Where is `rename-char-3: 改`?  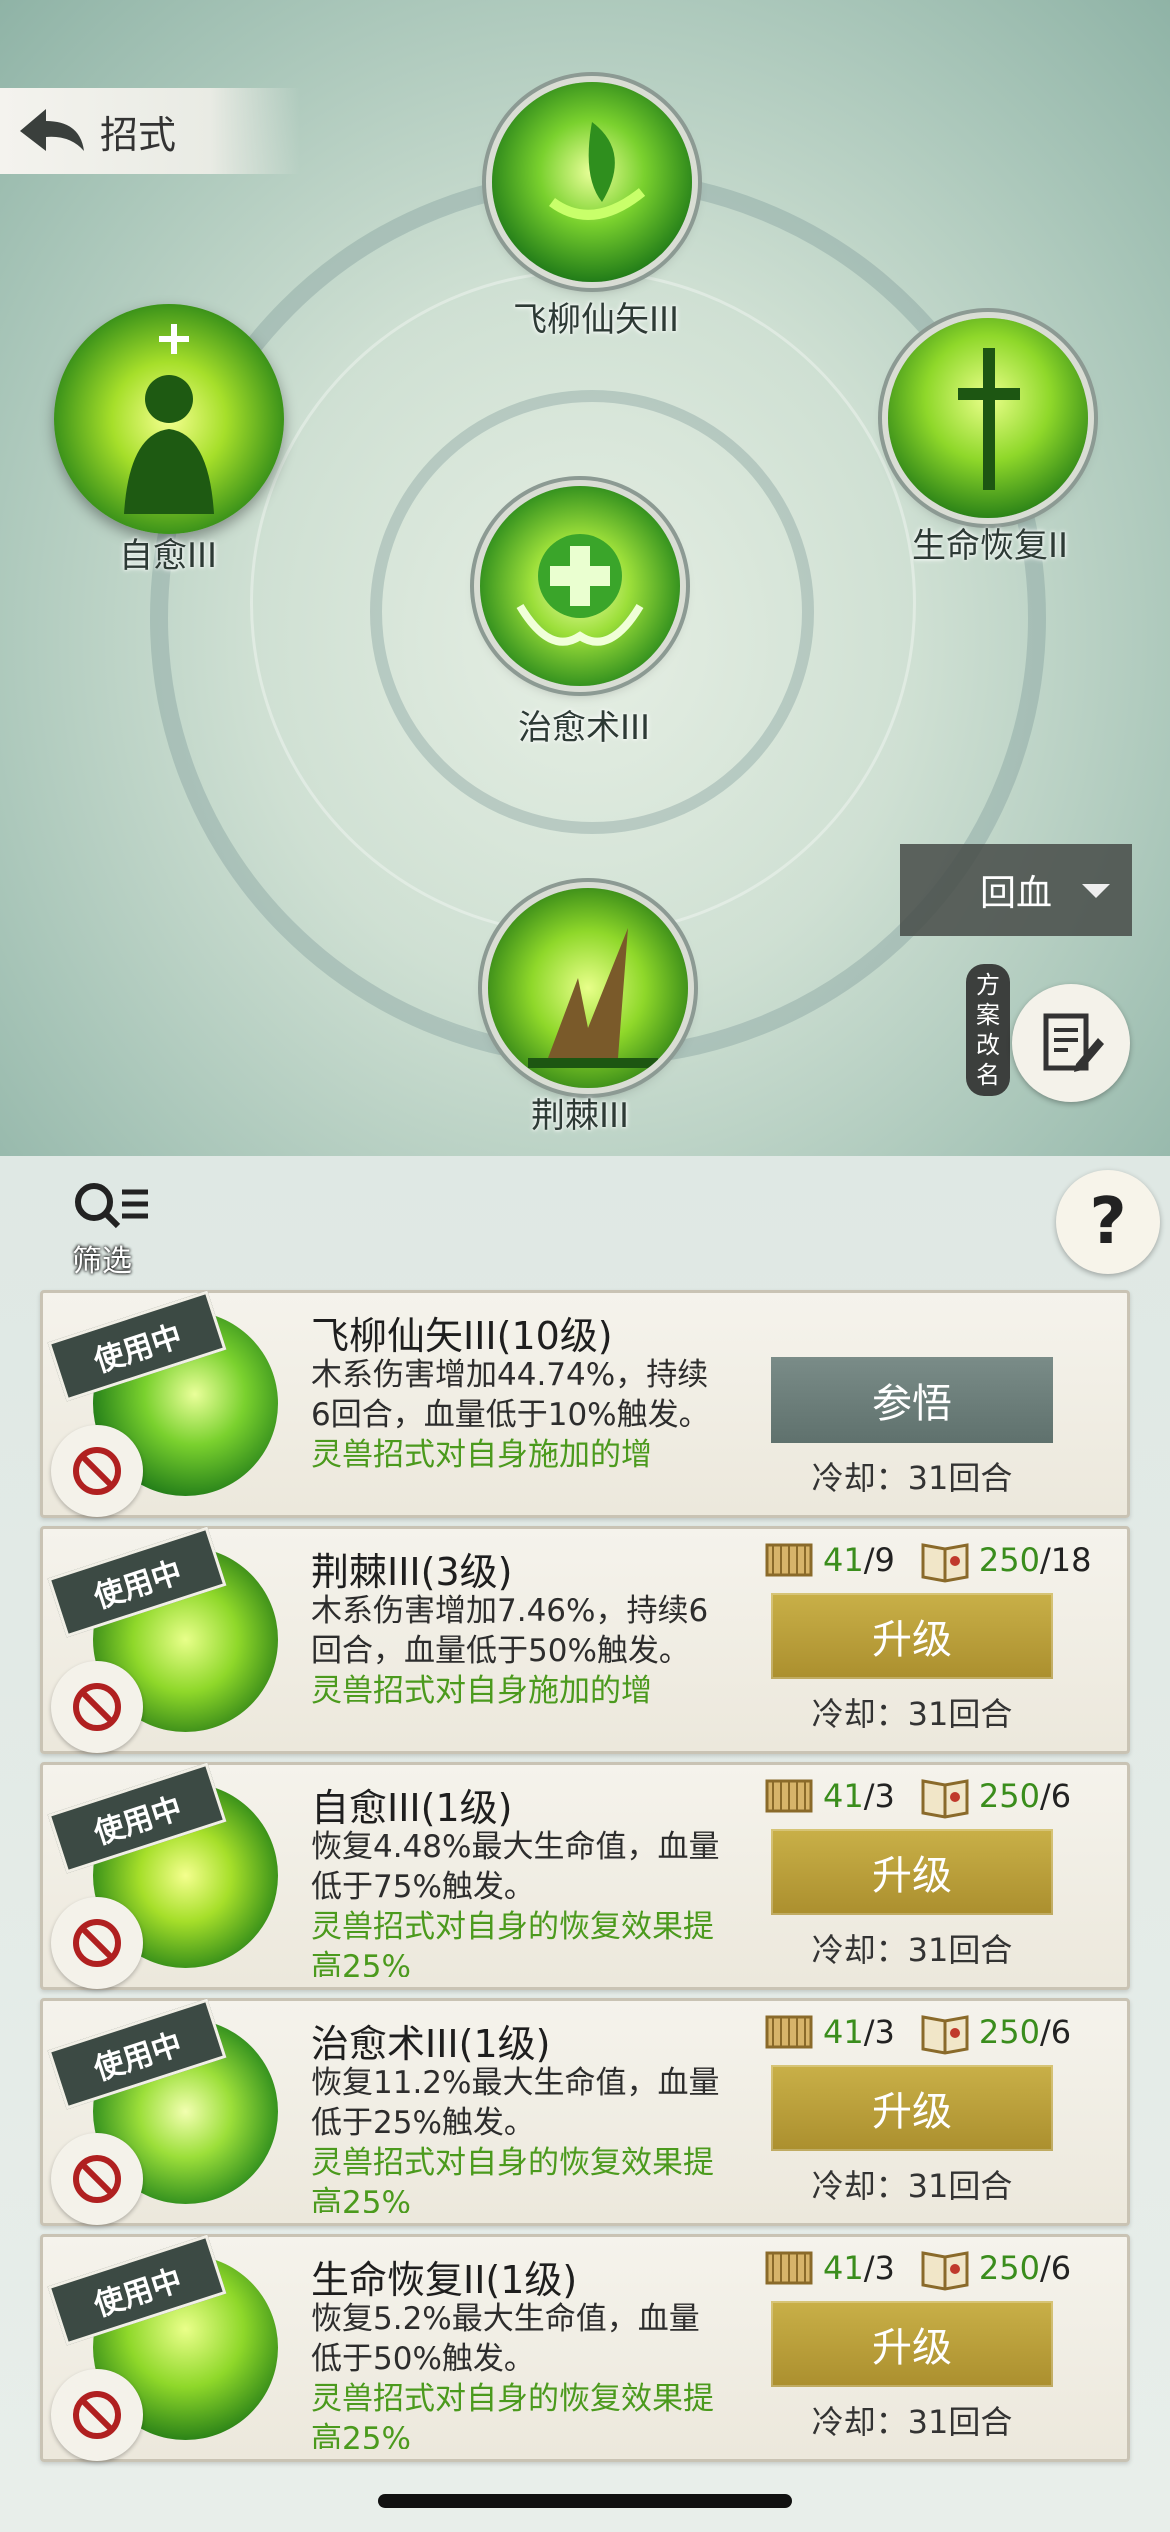
rename-char-3: 改 is located at coordinates (988, 1045).